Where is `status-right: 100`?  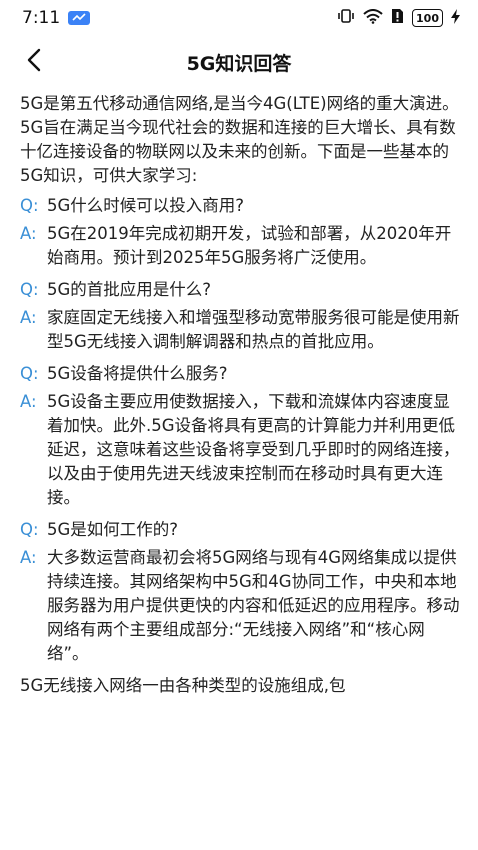 status-right: 100 is located at coordinates (398, 18).